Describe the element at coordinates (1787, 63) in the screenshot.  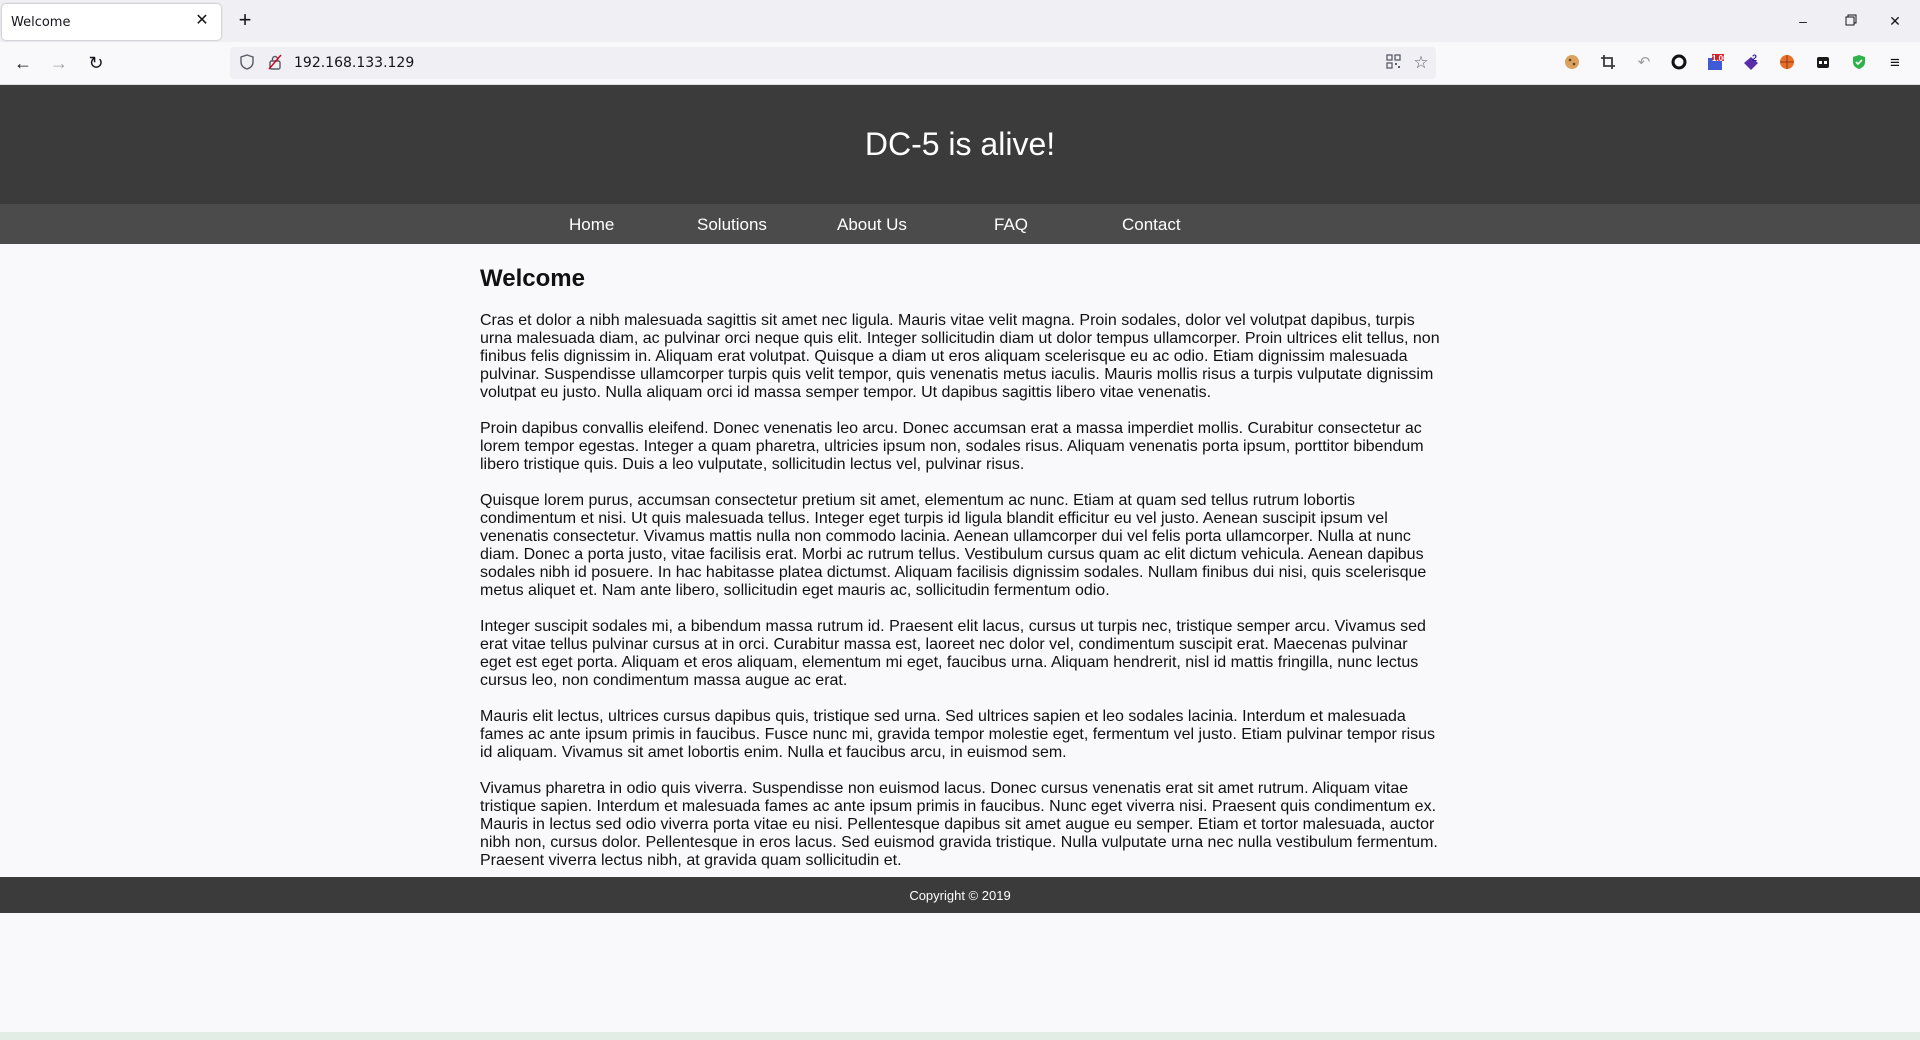
I see `extension-ball-icon` at that location.